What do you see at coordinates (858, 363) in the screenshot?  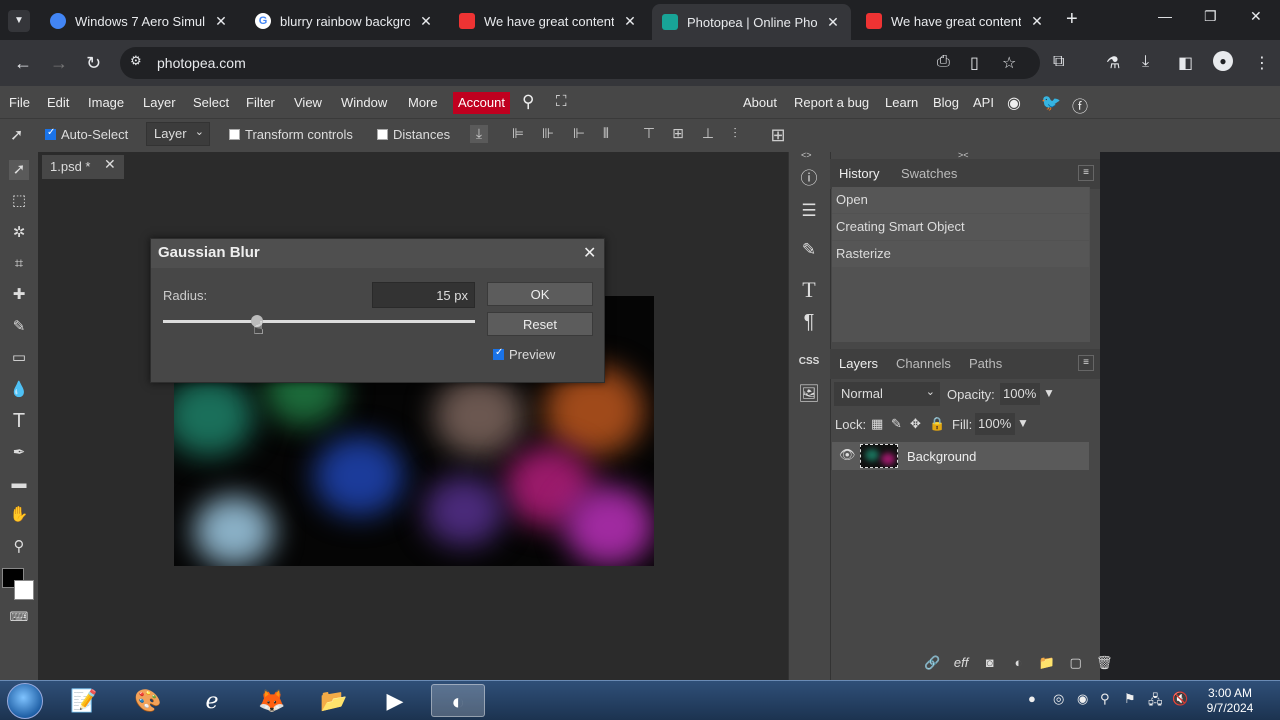 I see `tab-layers: Layers` at bounding box center [858, 363].